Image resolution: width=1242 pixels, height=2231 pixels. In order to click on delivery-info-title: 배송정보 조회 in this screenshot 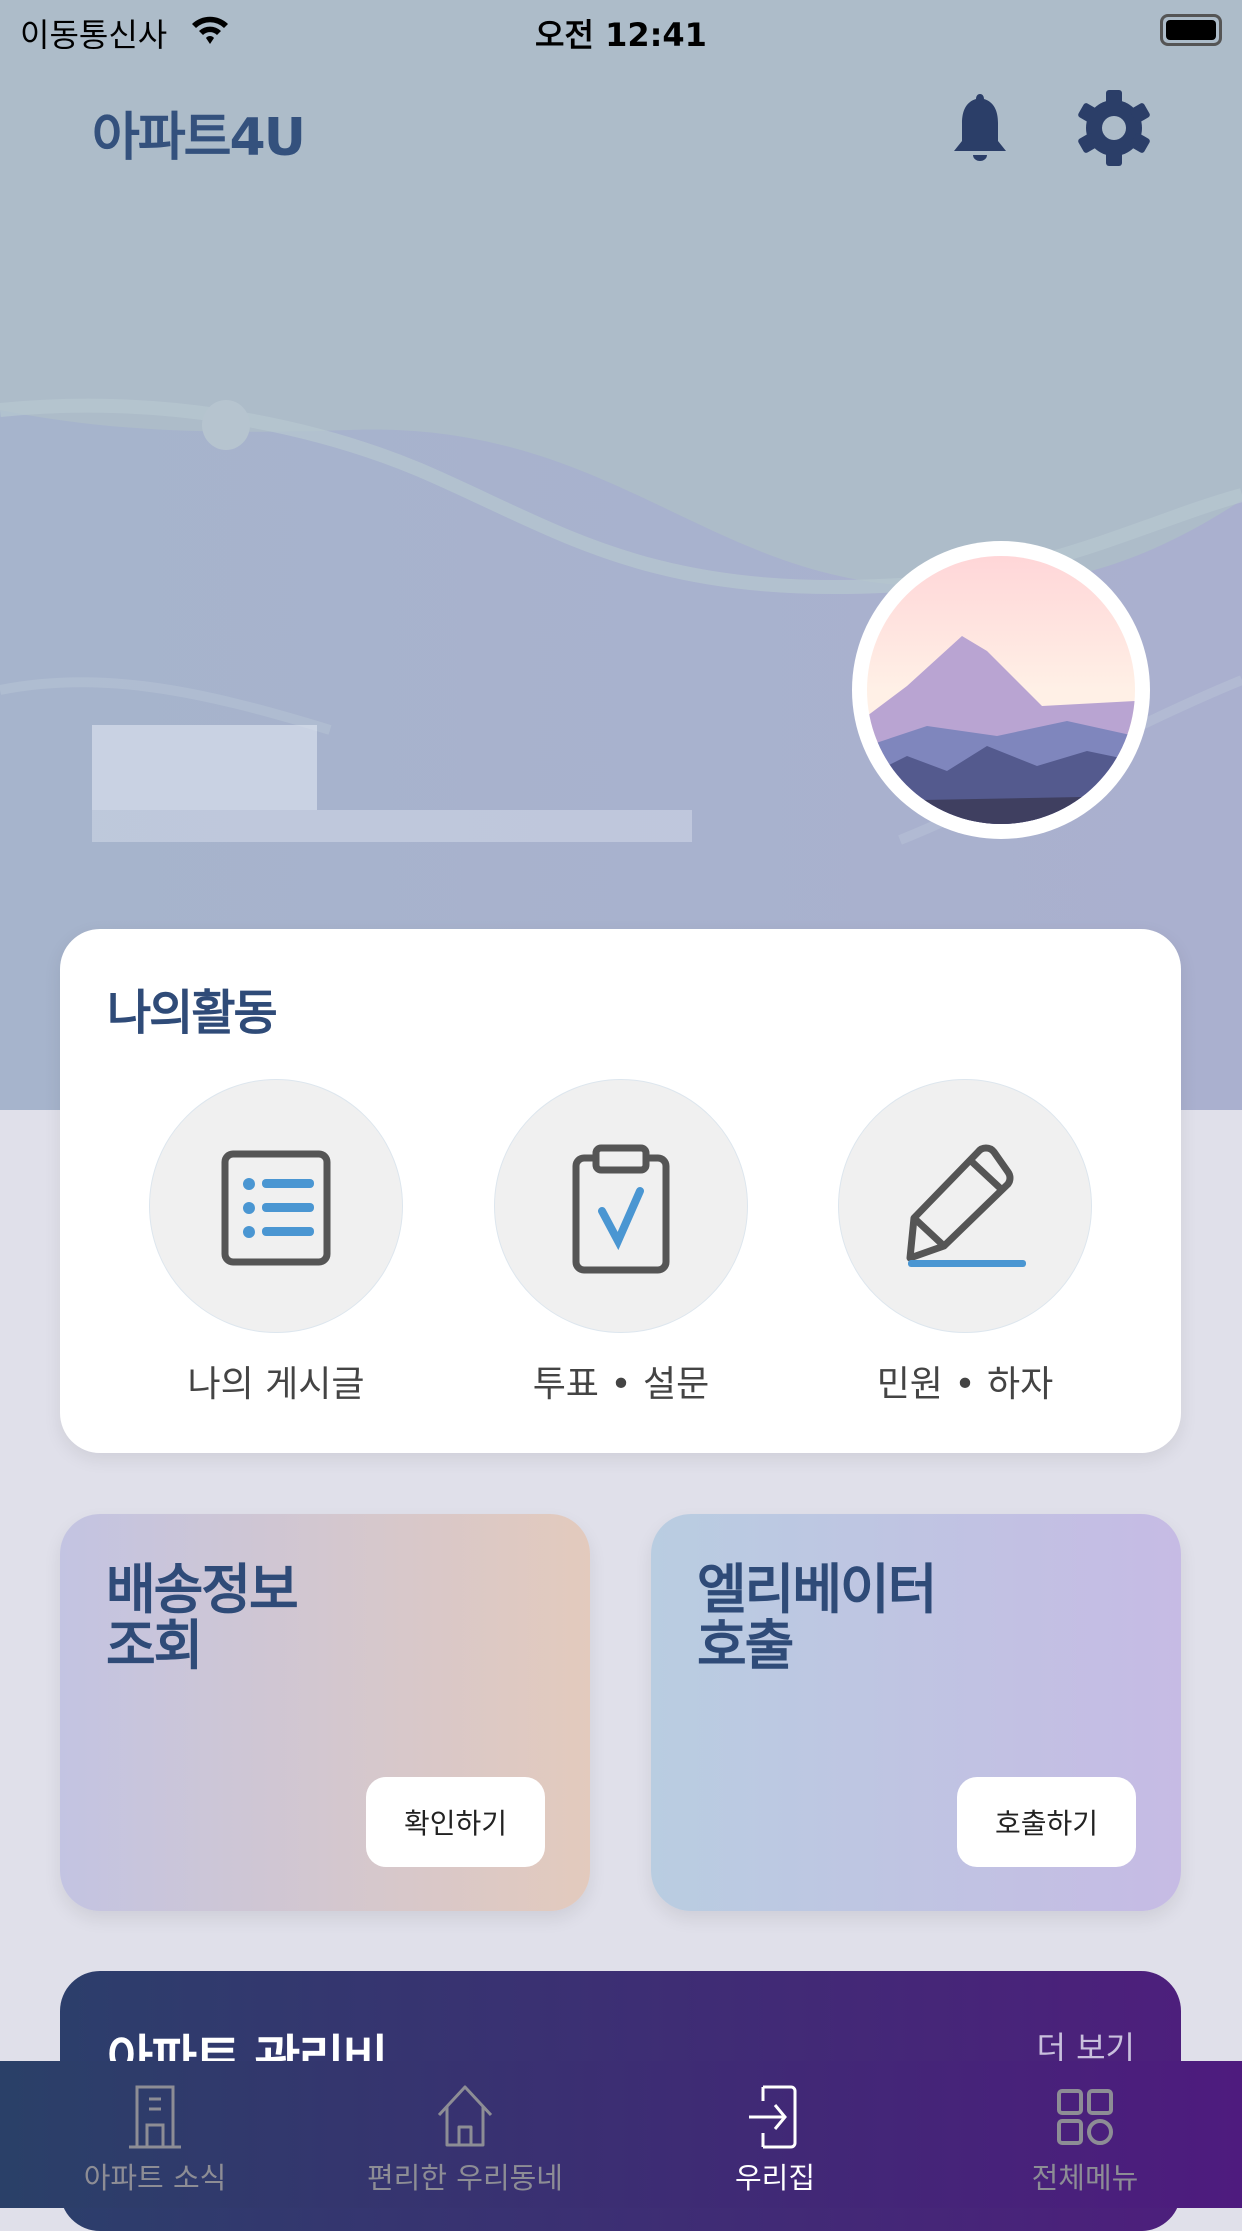, I will do `click(202, 1617)`.